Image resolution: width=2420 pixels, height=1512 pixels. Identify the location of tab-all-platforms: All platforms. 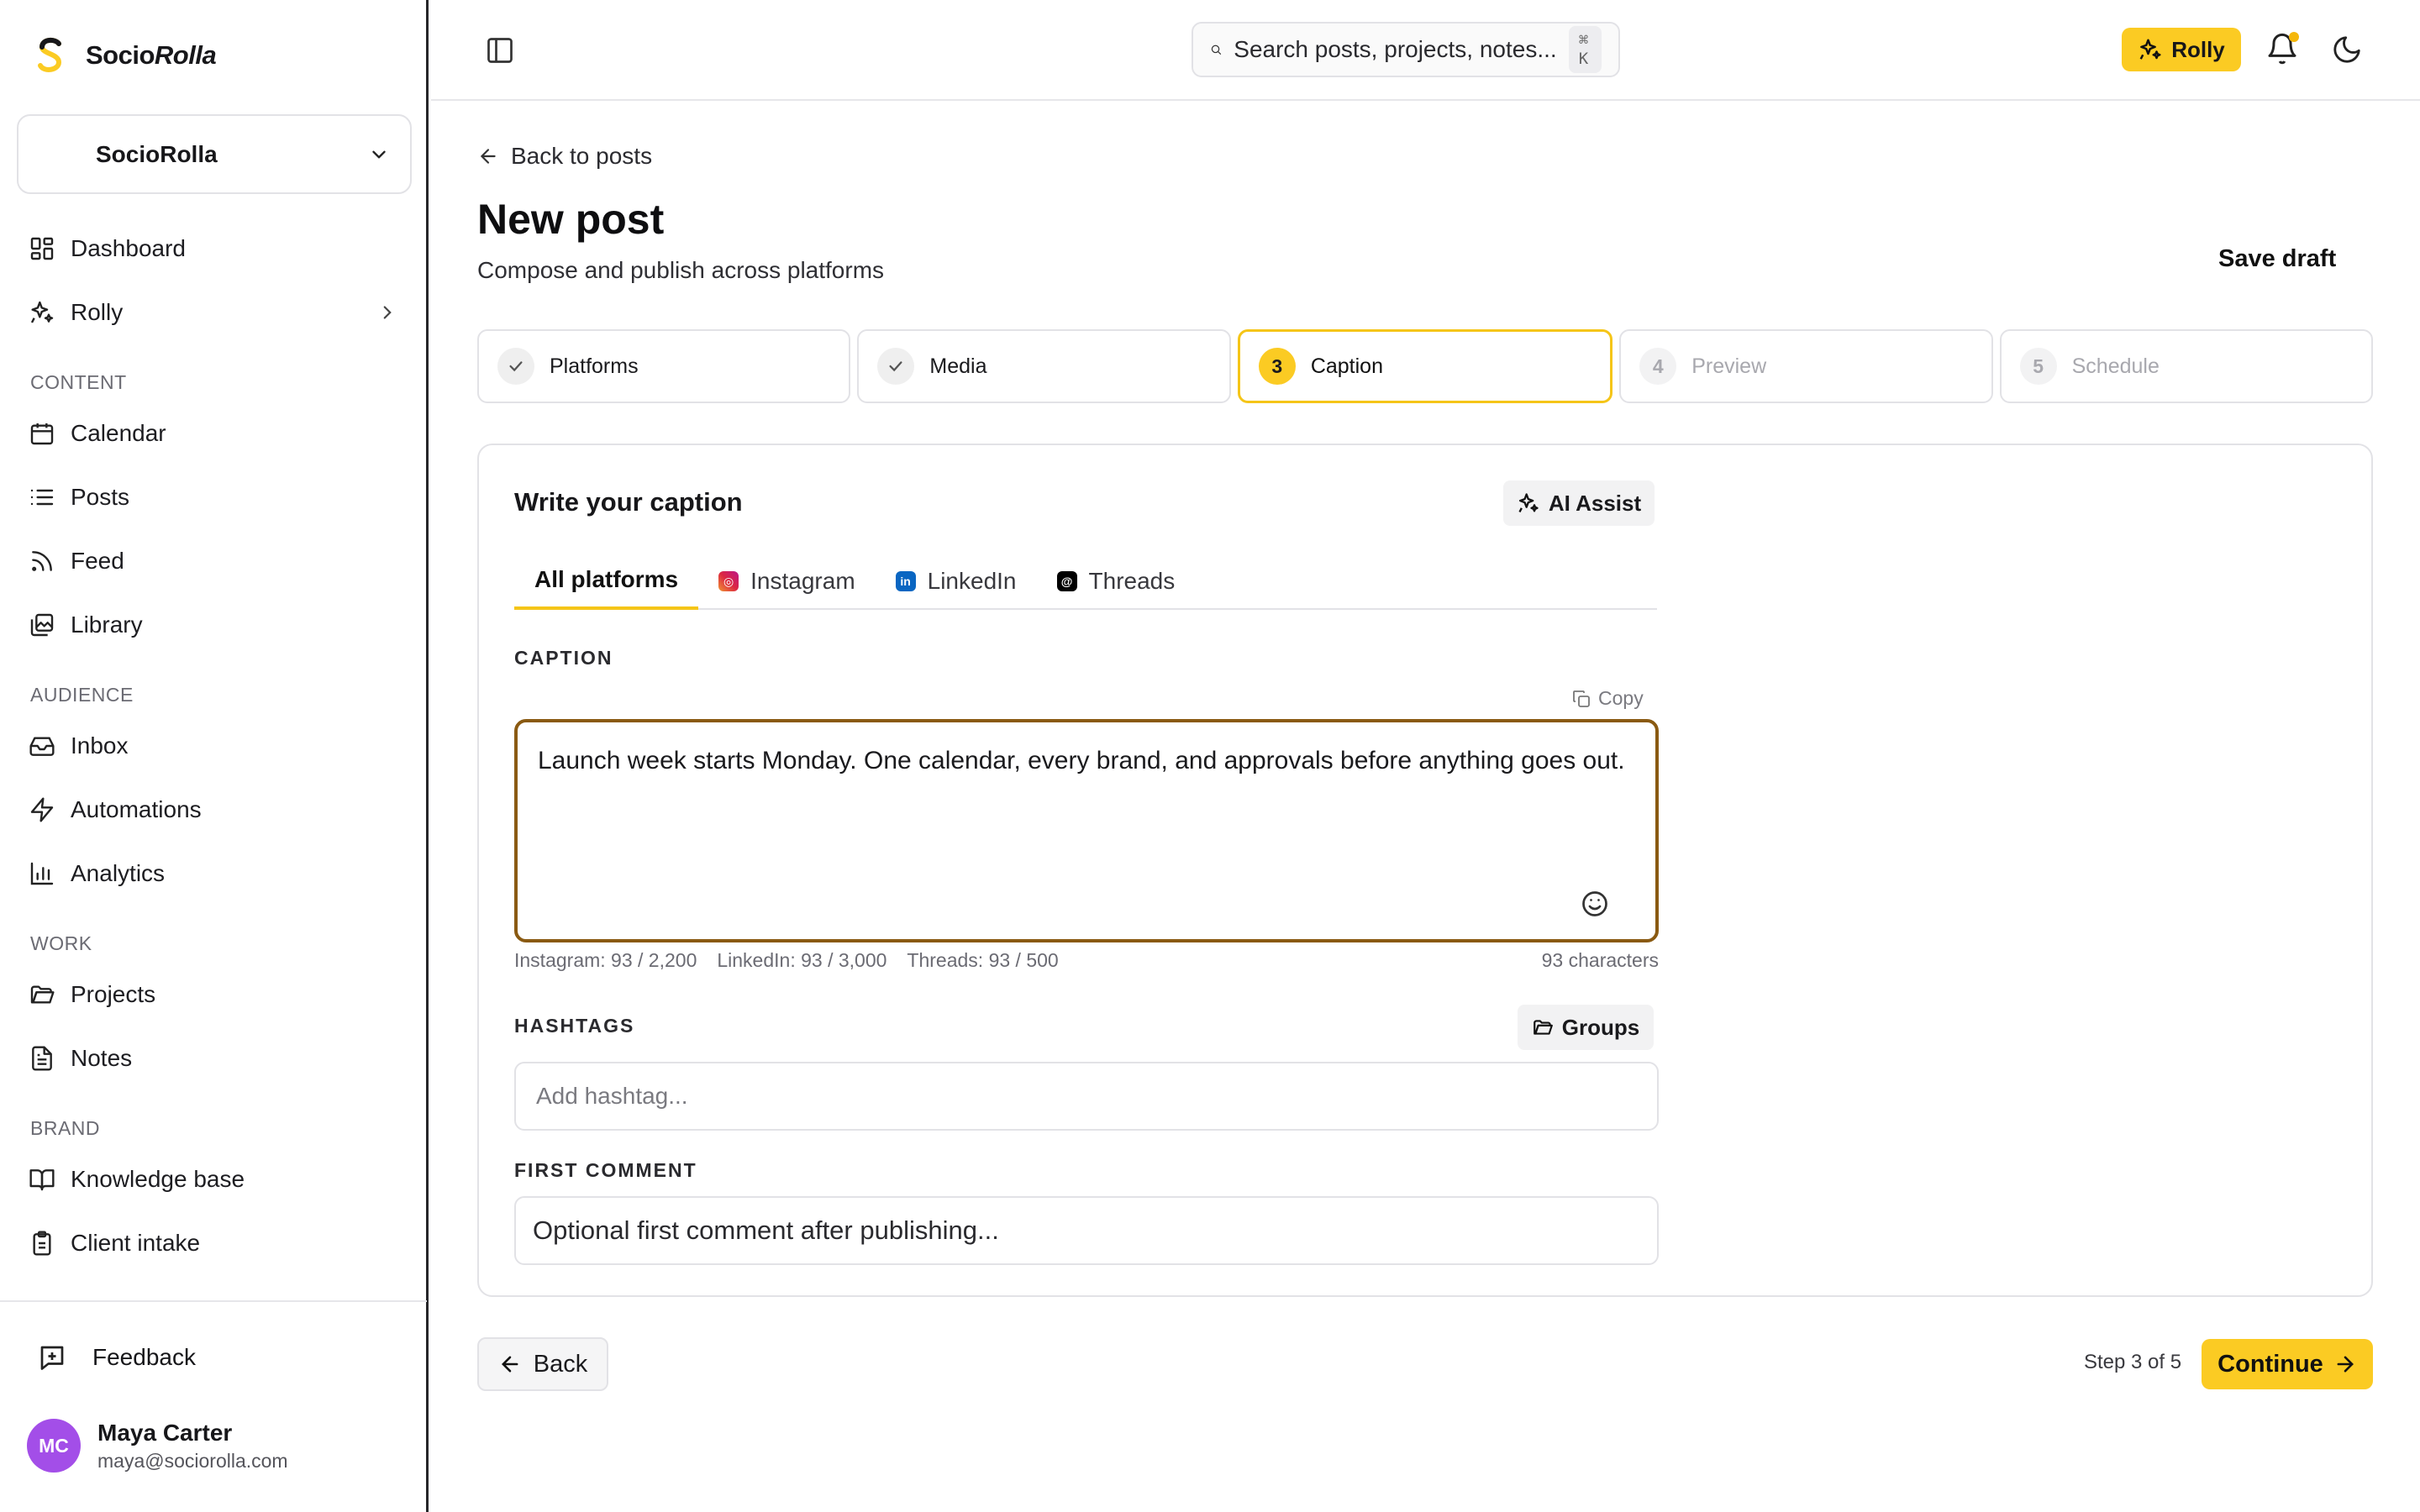
(606, 581).